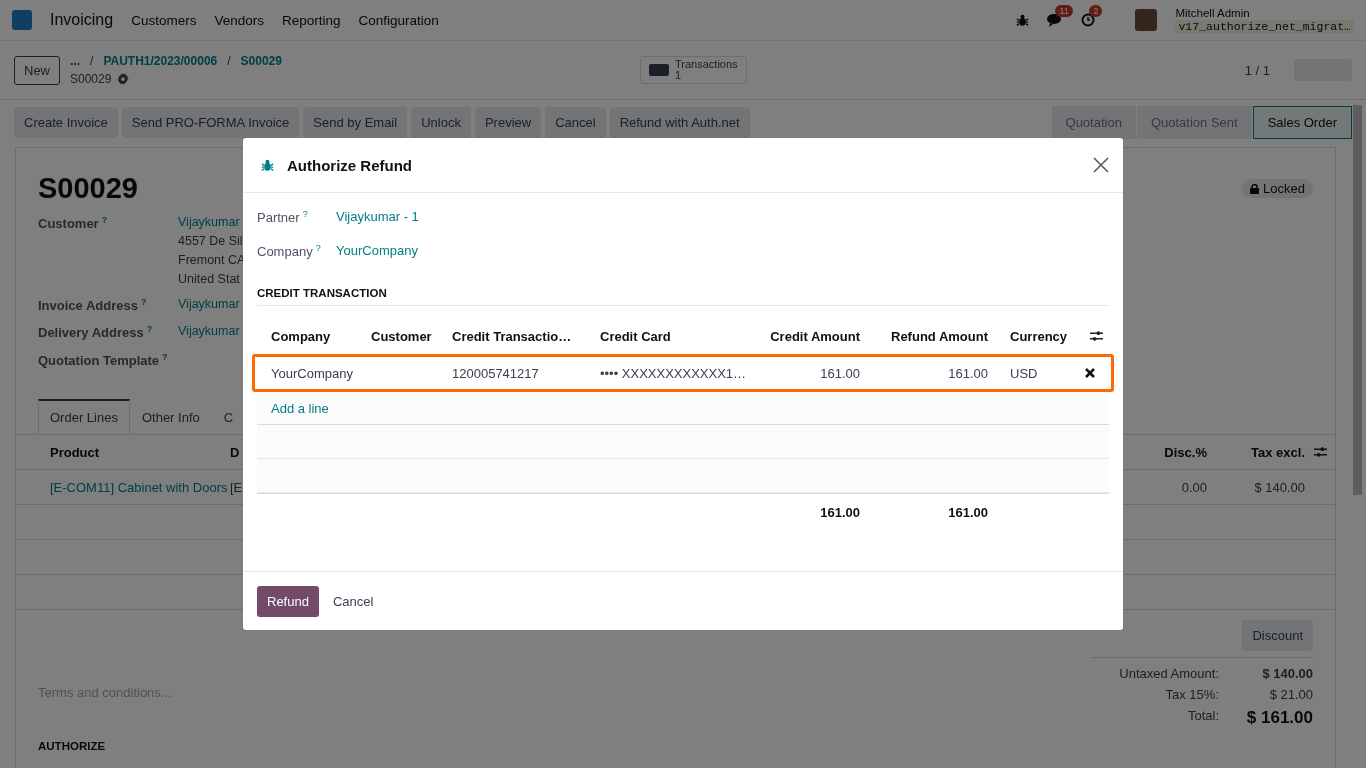  I want to click on column-header: Credit Amount, so click(806, 336).